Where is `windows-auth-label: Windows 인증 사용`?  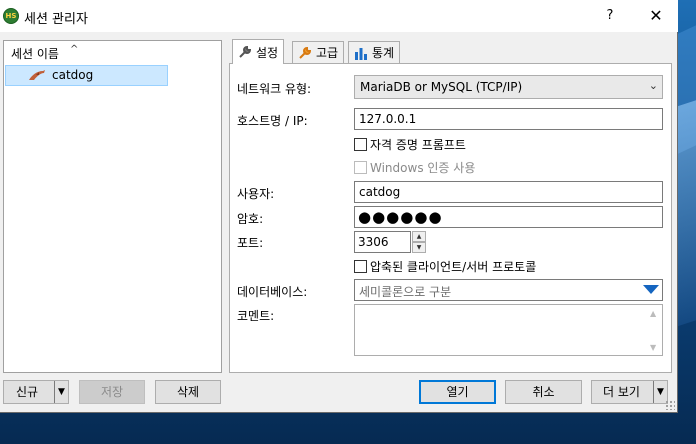
windows-auth-label: Windows 인증 사용 is located at coordinates (423, 168).